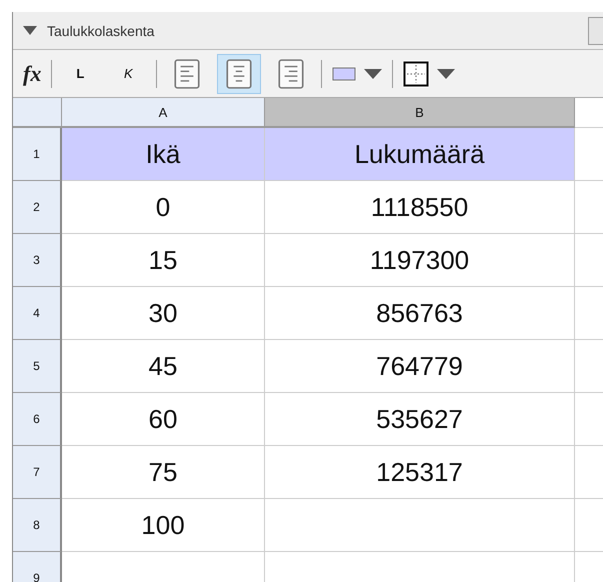 The image size is (603, 582). Describe the element at coordinates (163, 313) in the screenshot. I see `table-cell: 30` at that location.